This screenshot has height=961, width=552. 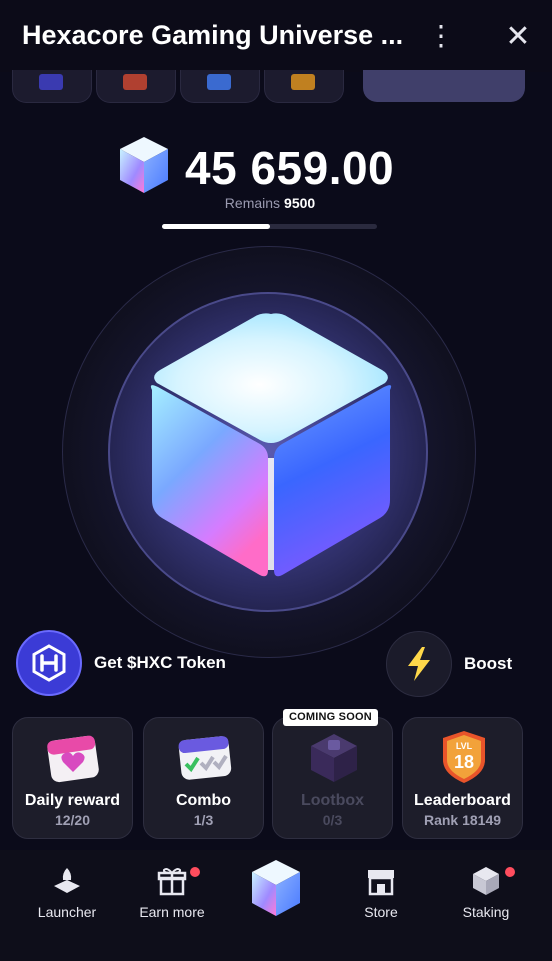 I want to click on tap-cube-icon, so click(x=271, y=446).